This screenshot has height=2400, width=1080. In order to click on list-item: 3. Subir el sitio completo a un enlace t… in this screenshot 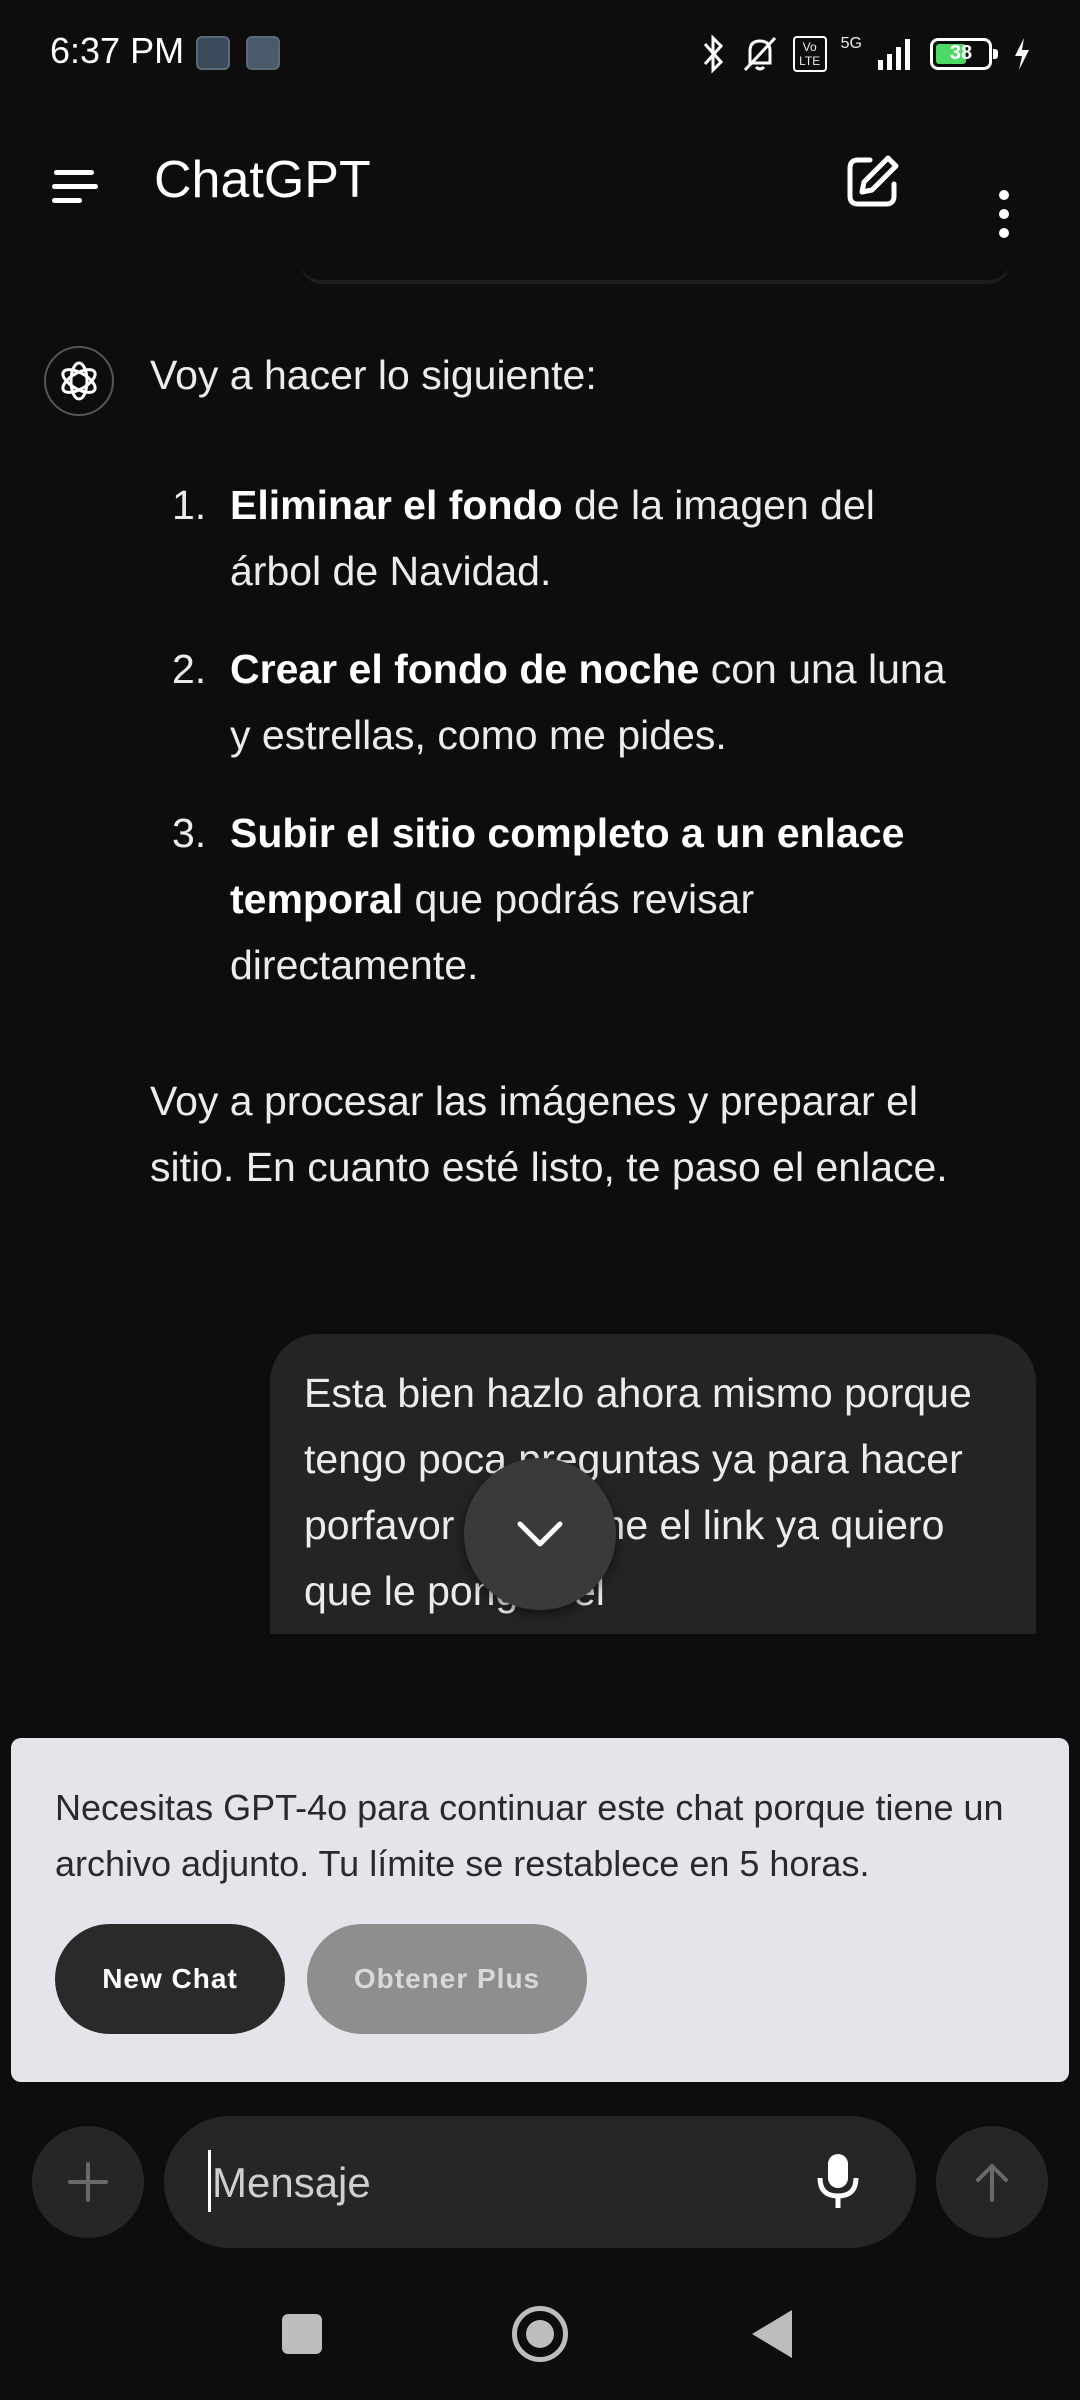, I will do `click(560, 899)`.